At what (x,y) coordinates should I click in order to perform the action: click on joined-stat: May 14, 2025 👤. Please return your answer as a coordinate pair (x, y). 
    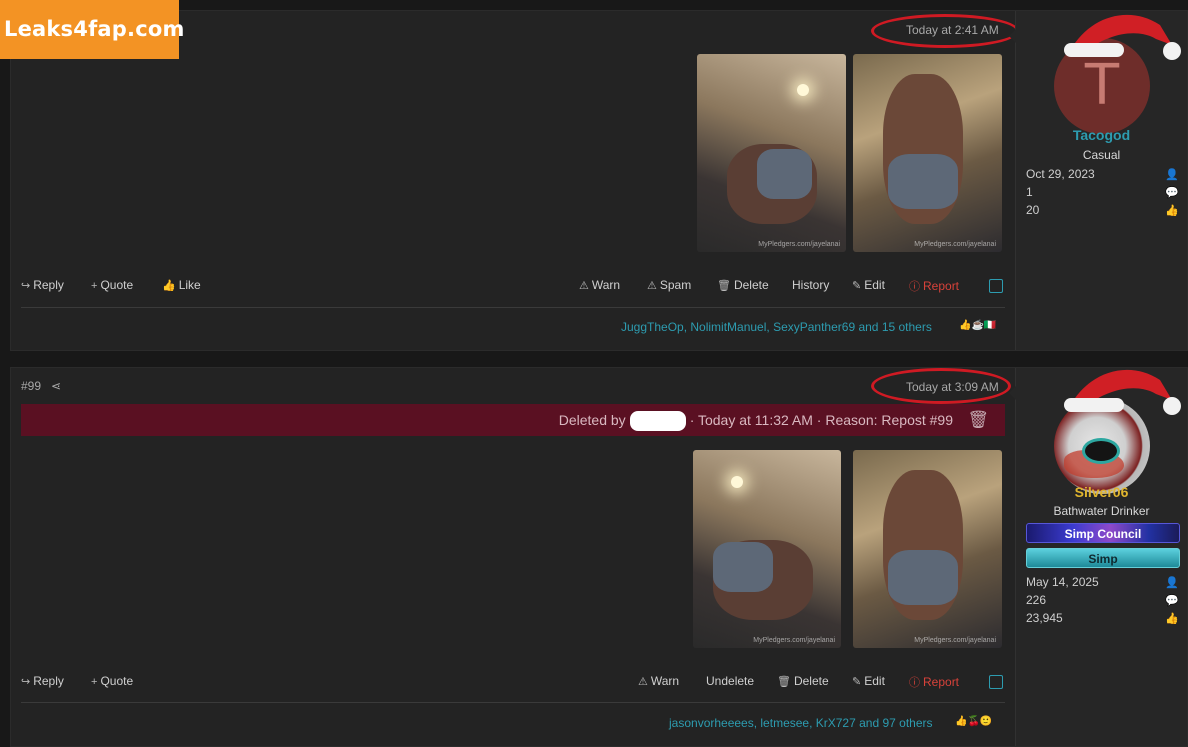
    Looking at the image, I should click on (1102, 582).